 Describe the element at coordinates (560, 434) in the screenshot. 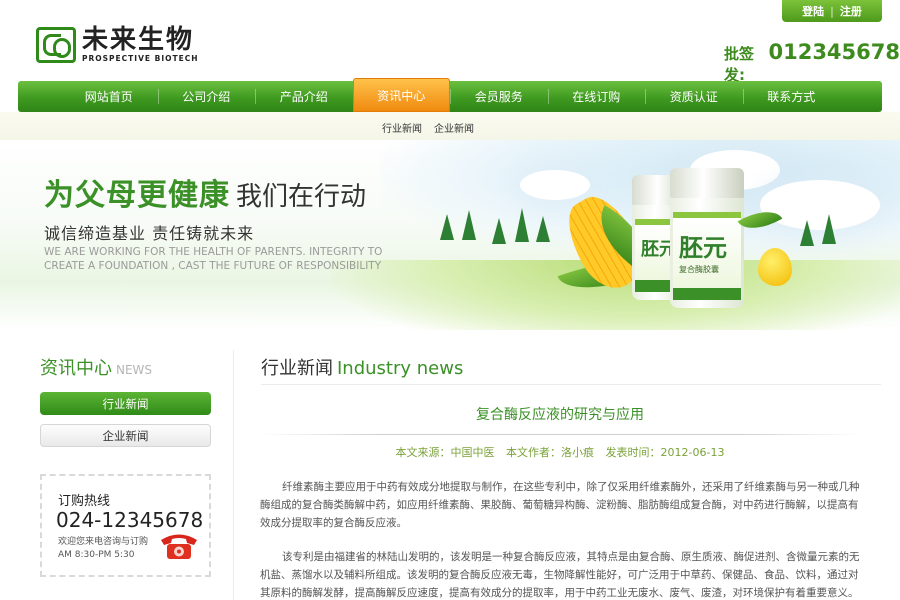

I see `article-divider` at that location.